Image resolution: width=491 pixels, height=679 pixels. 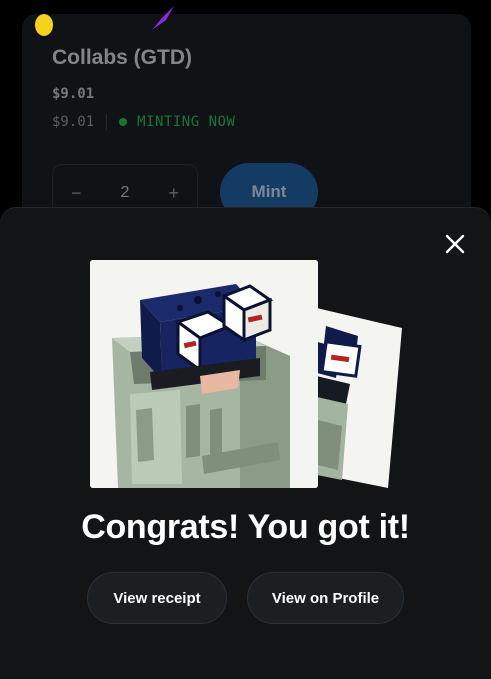 I want to click on close-icon, so click(x=455, y=244).